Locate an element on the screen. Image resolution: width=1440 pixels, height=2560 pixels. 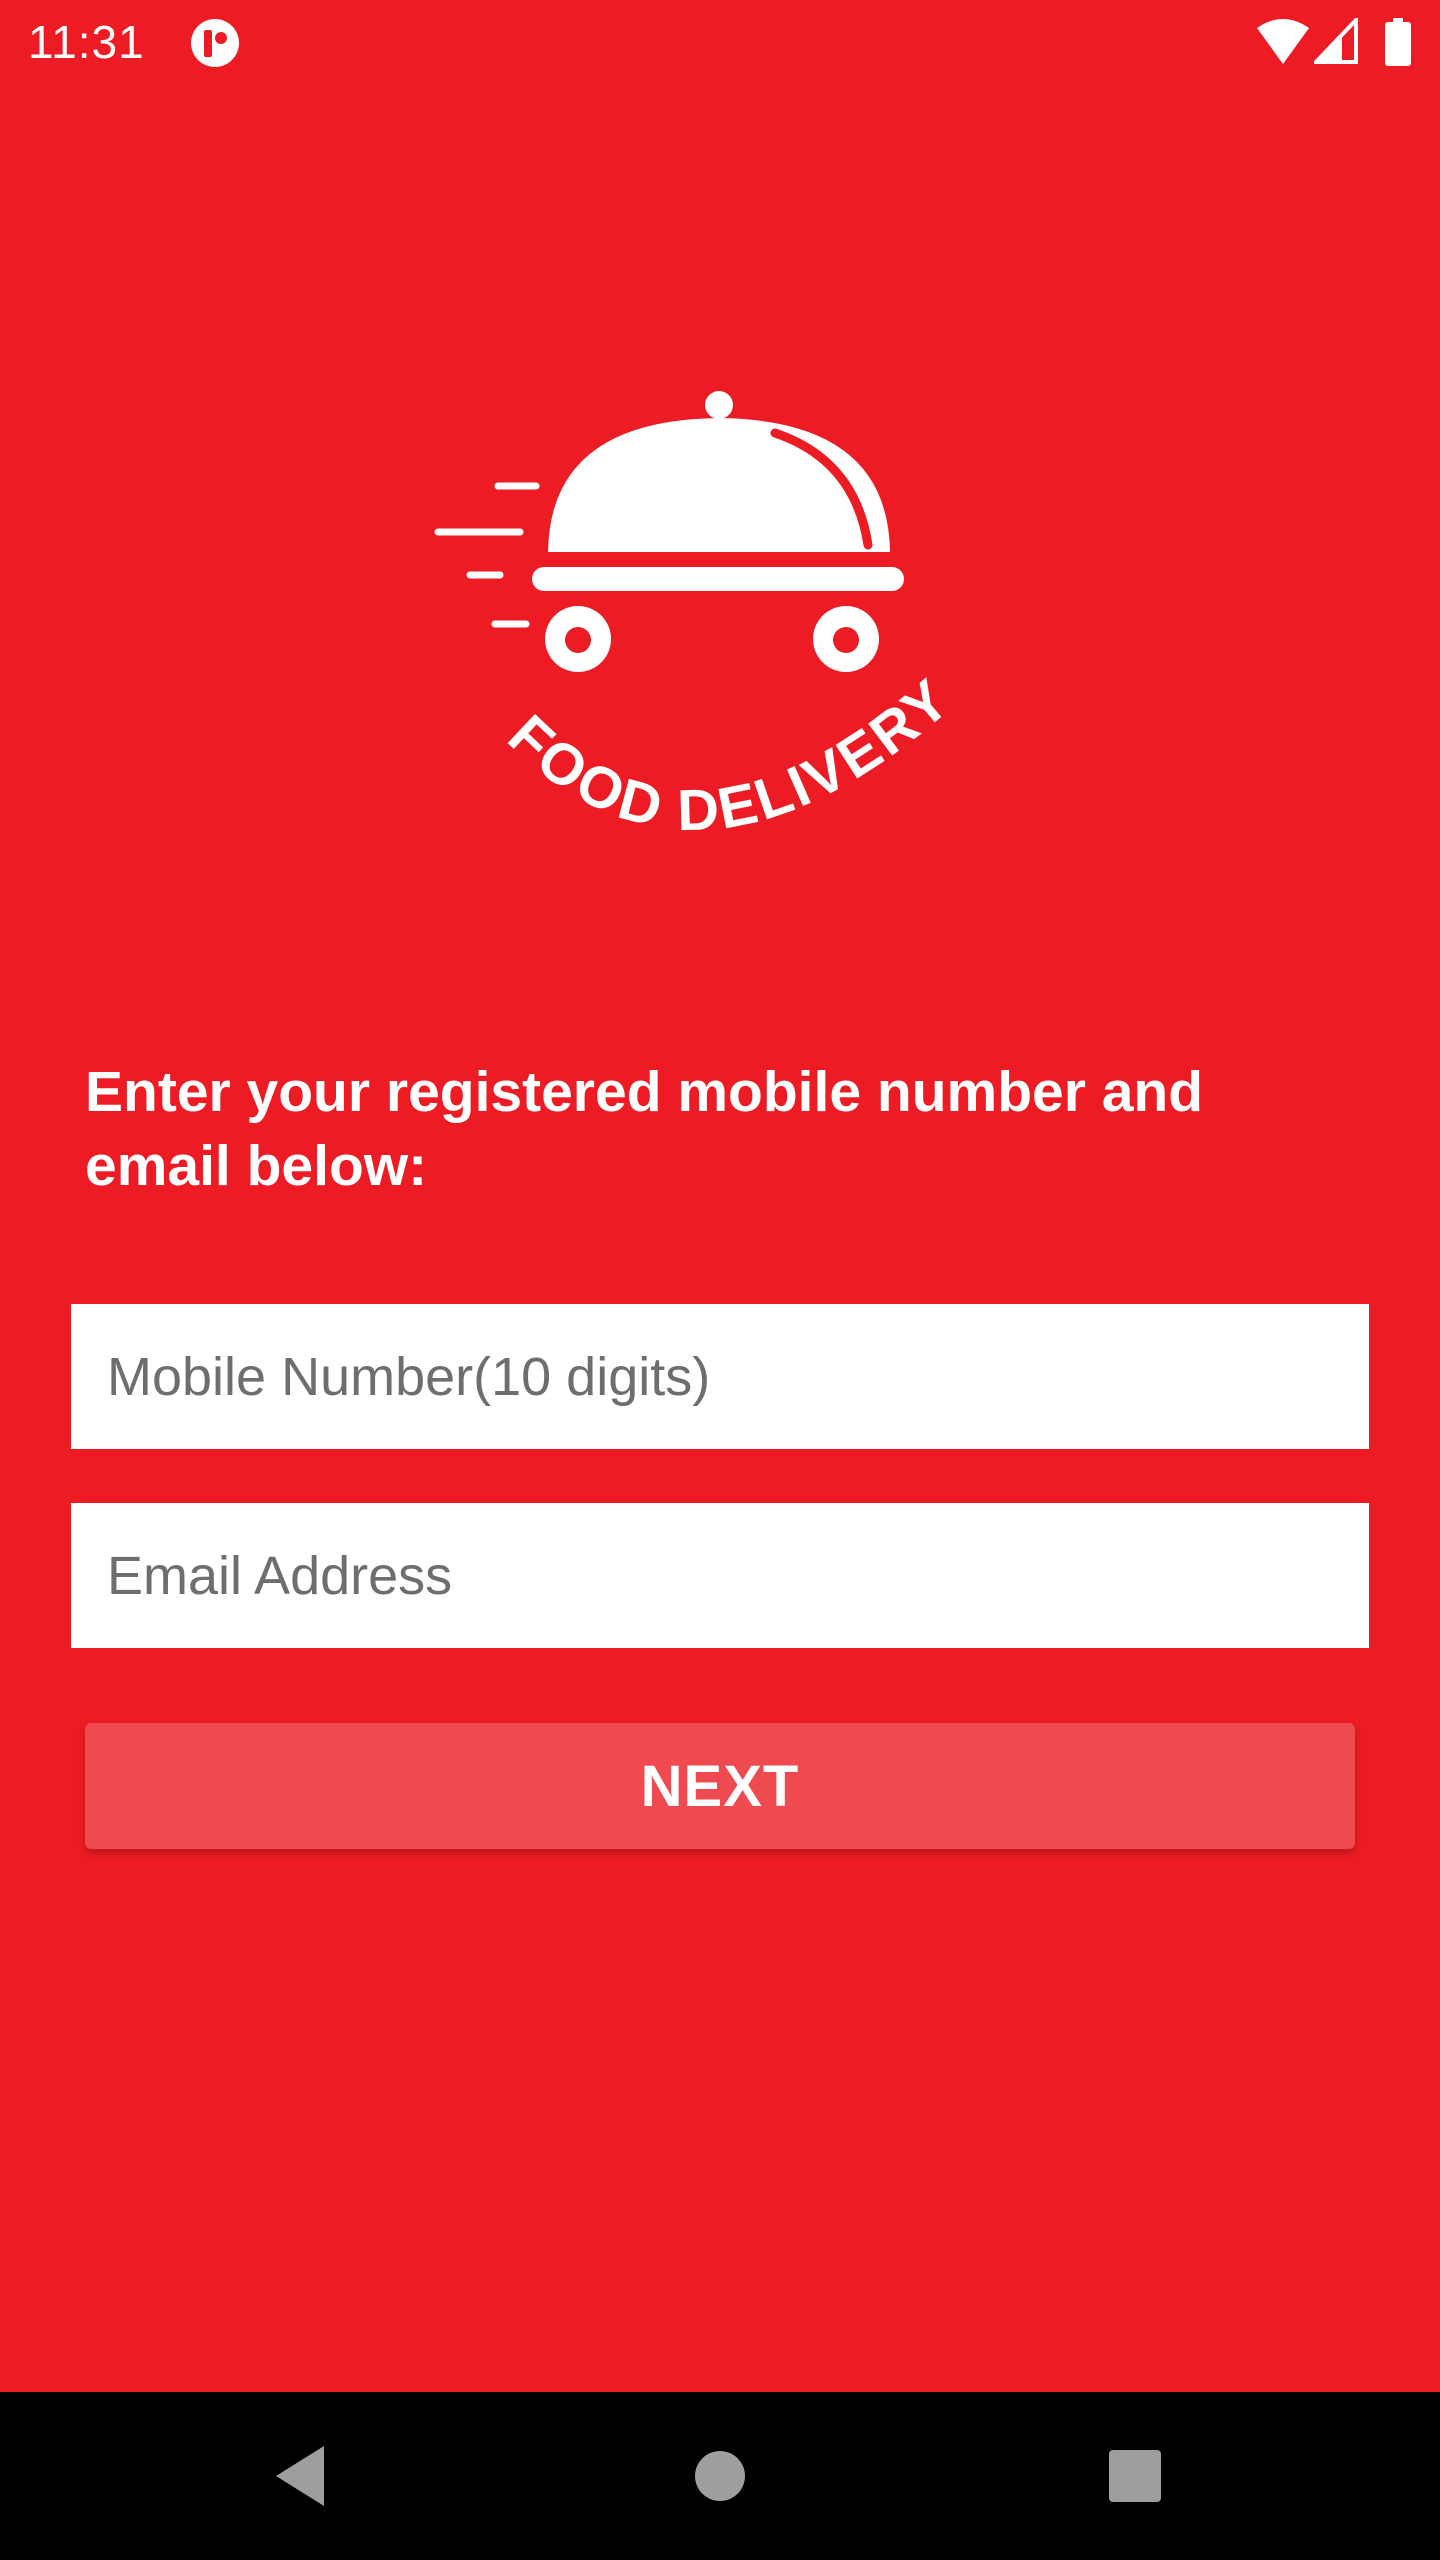
notification-app-icon is located at coordinates (215, 43).